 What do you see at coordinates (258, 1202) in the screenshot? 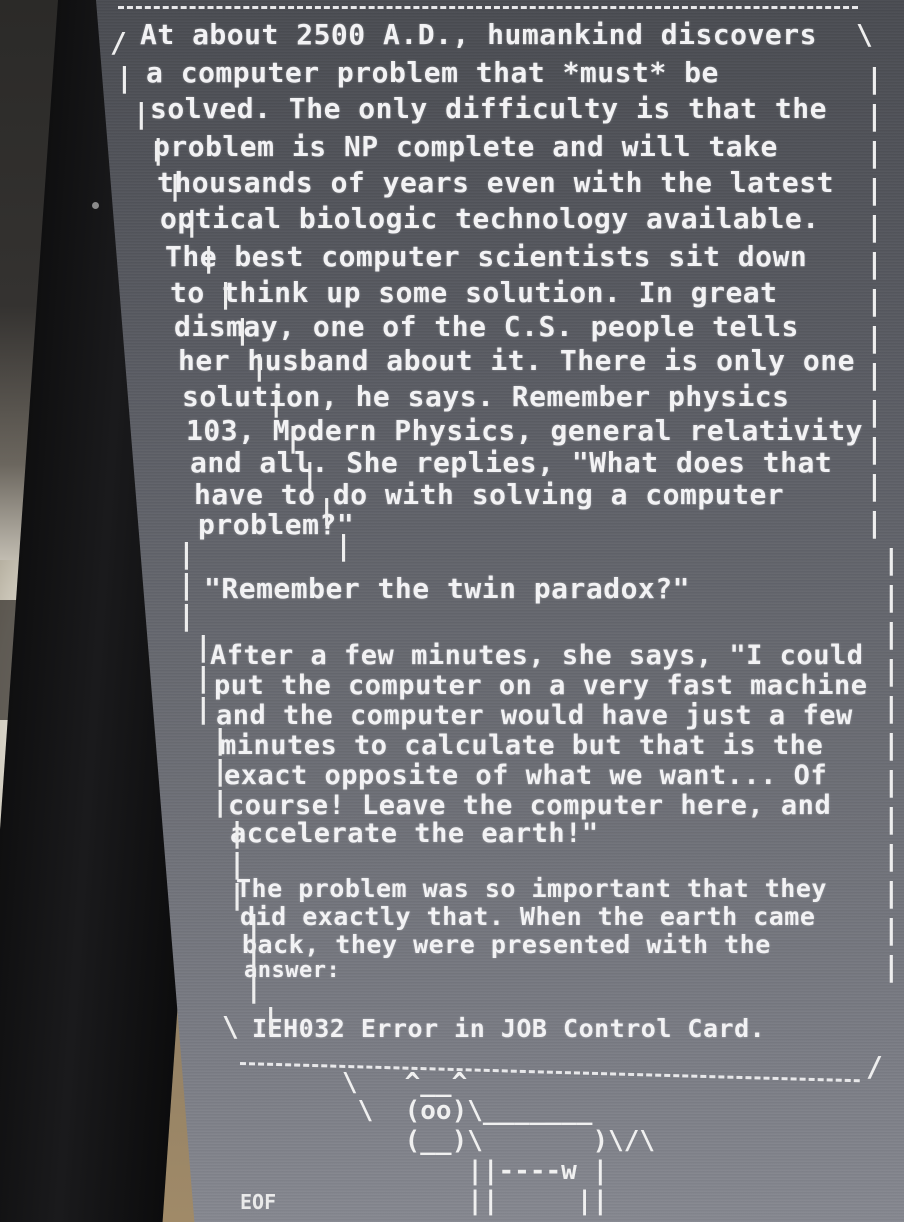
I see `eof-marker: EOF` at bounding box center [258, 1202].